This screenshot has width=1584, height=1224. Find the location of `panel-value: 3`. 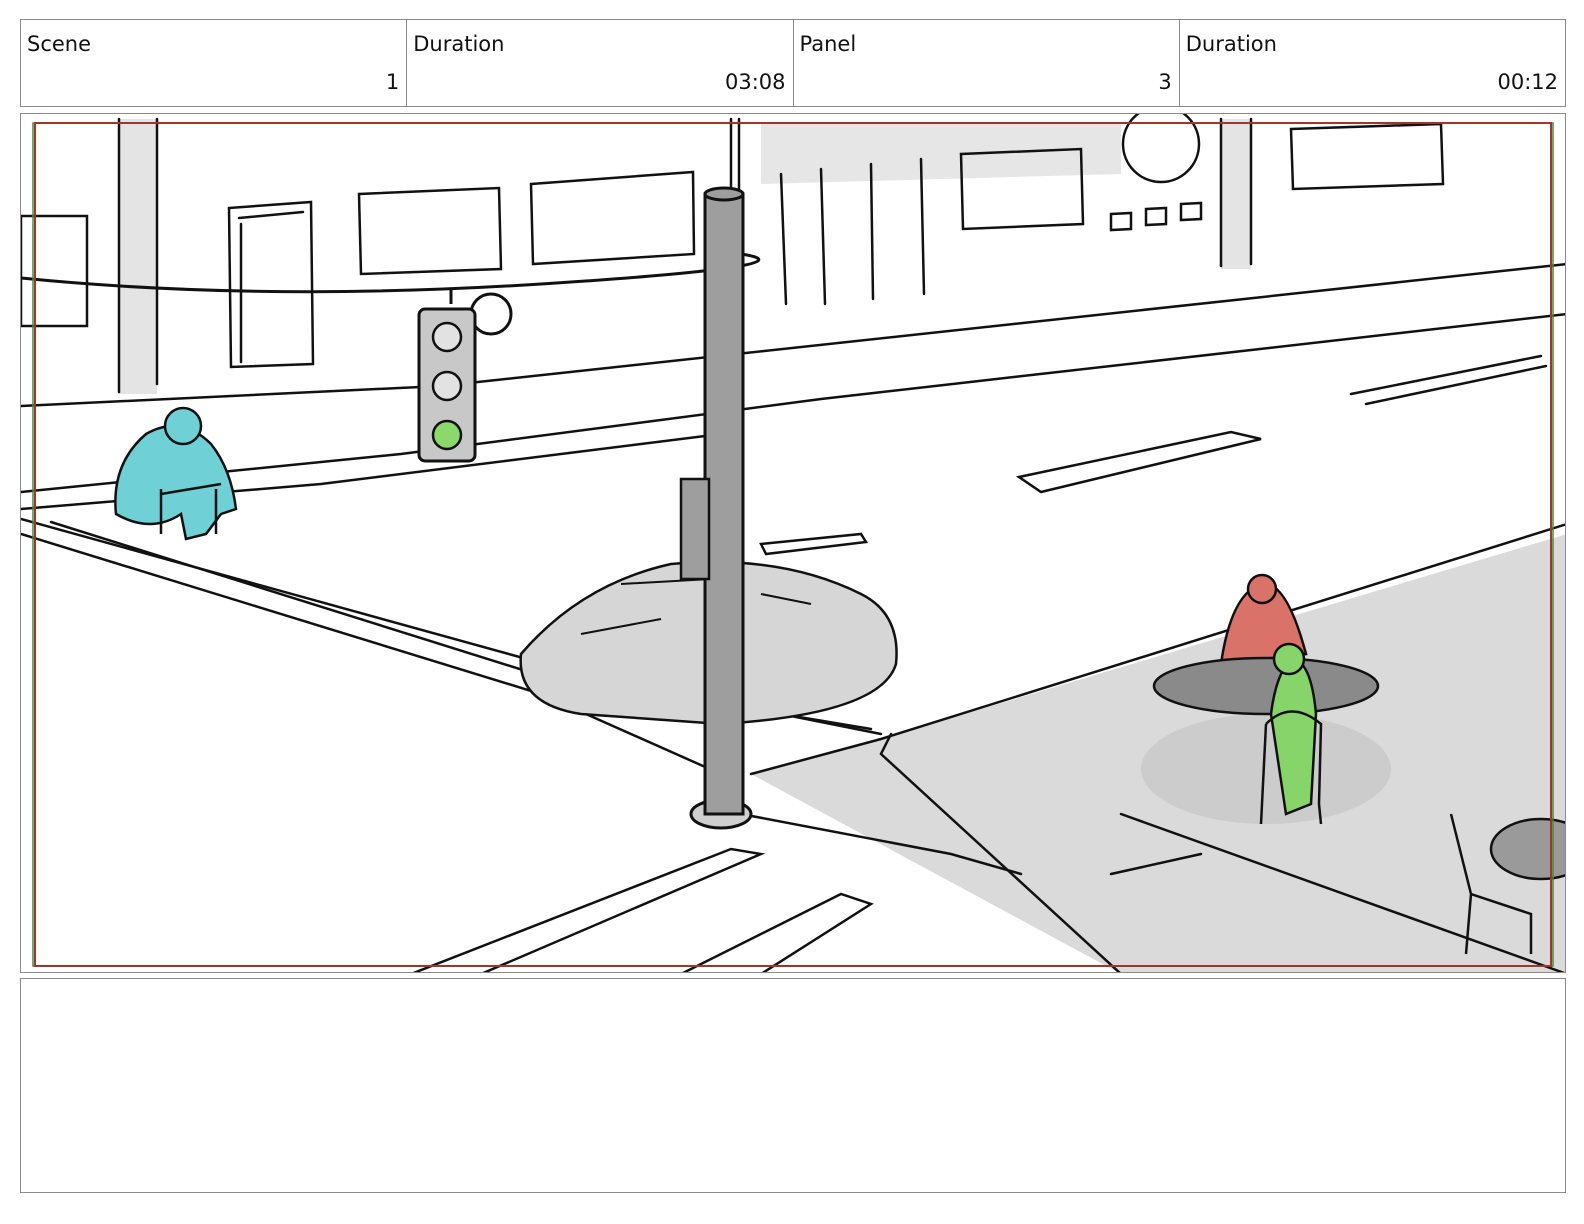

panel-value: 3 is located at coordinates (1164, 82).